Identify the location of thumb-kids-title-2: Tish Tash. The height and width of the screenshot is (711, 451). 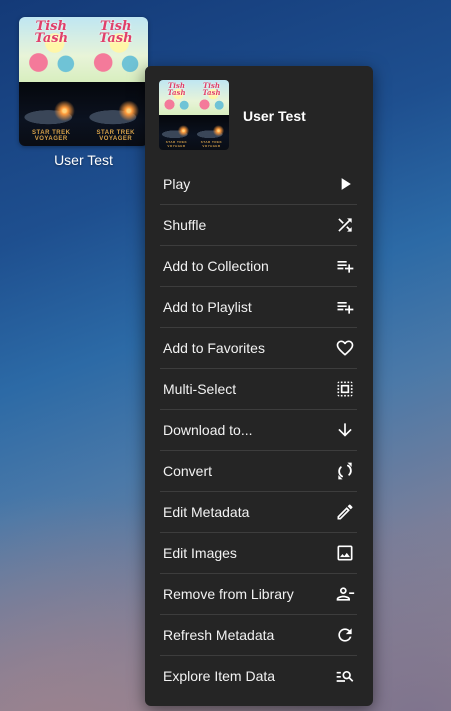
(211, 89).